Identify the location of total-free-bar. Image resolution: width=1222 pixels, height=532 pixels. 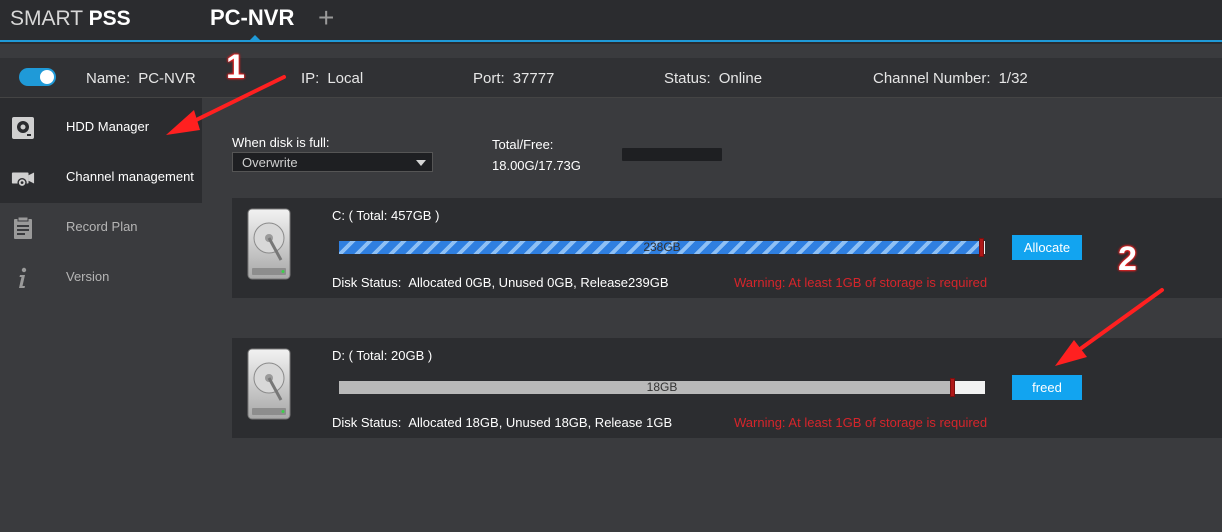
(672, 154).